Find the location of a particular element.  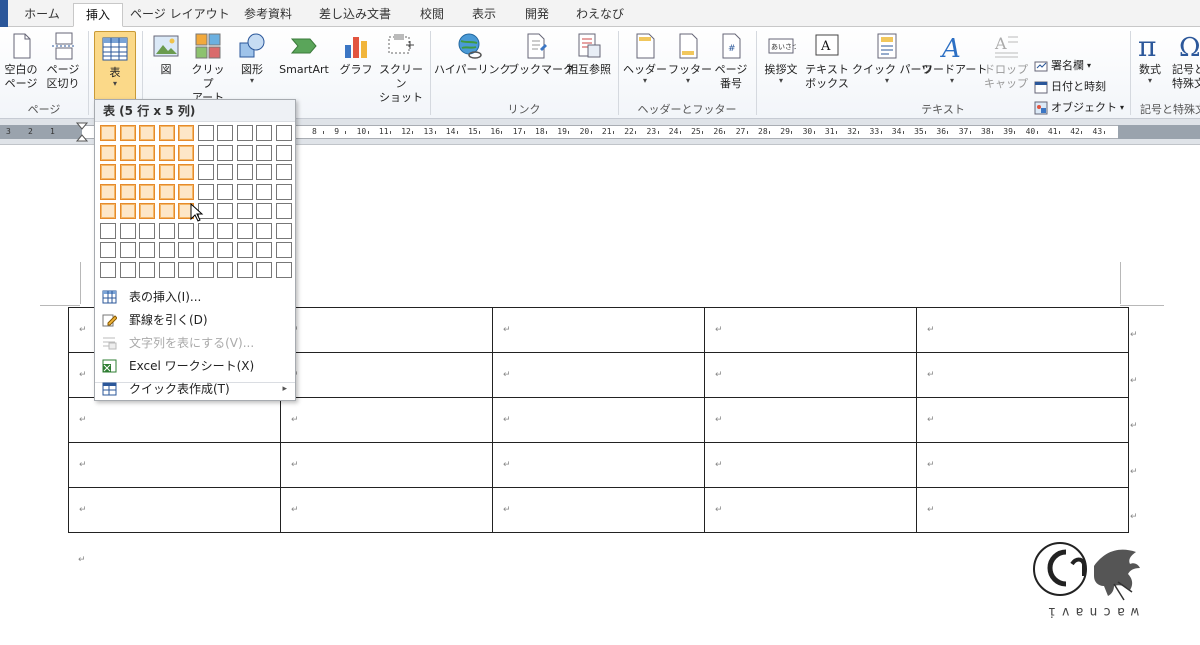

dropcap-button: A ドロップ キャップ is located at coordinates (1006, 61).